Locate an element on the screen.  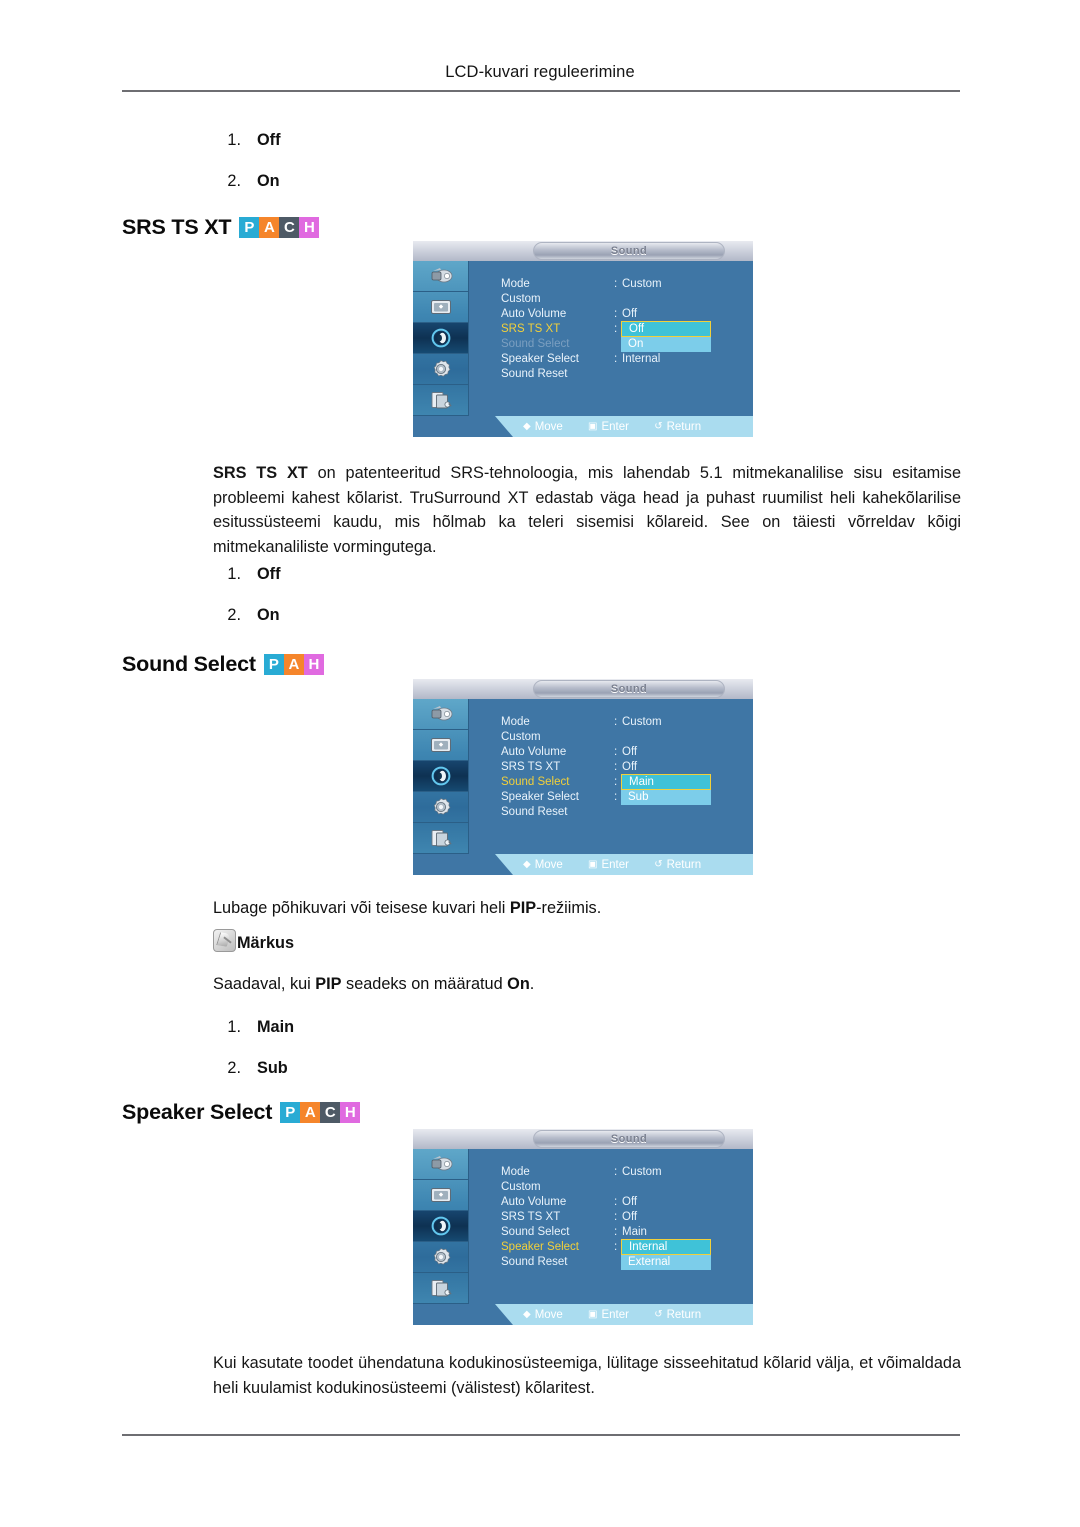
osd-dropdown-option-alt: On is located at coordinates (666, 344).